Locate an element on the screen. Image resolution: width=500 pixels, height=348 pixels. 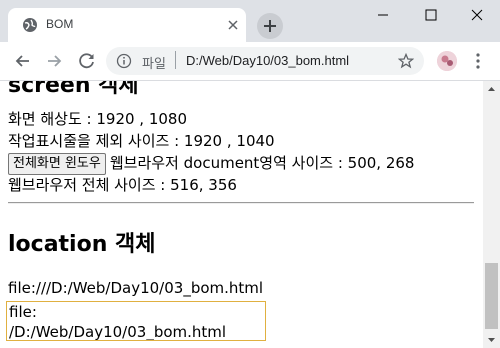
location-protocol-text: file: is located at coordinates (23, 312).